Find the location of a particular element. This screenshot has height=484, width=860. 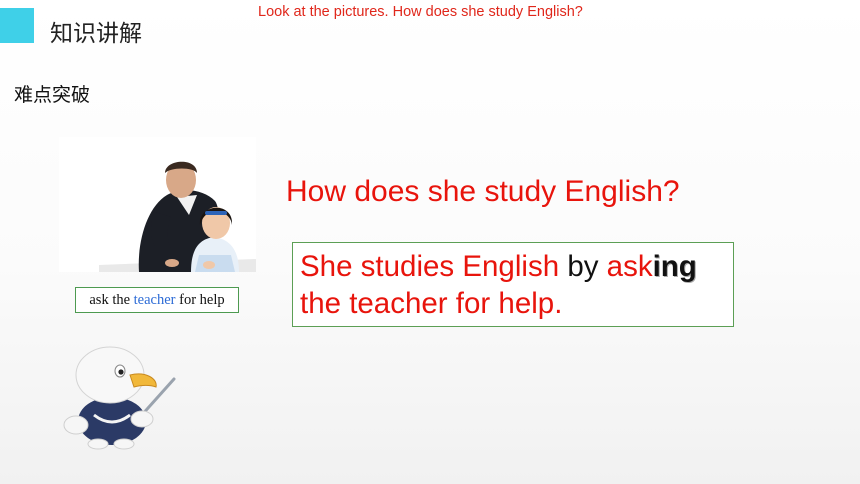

answer-line-1: She studies English by asking is located at coordinates (516, 266).